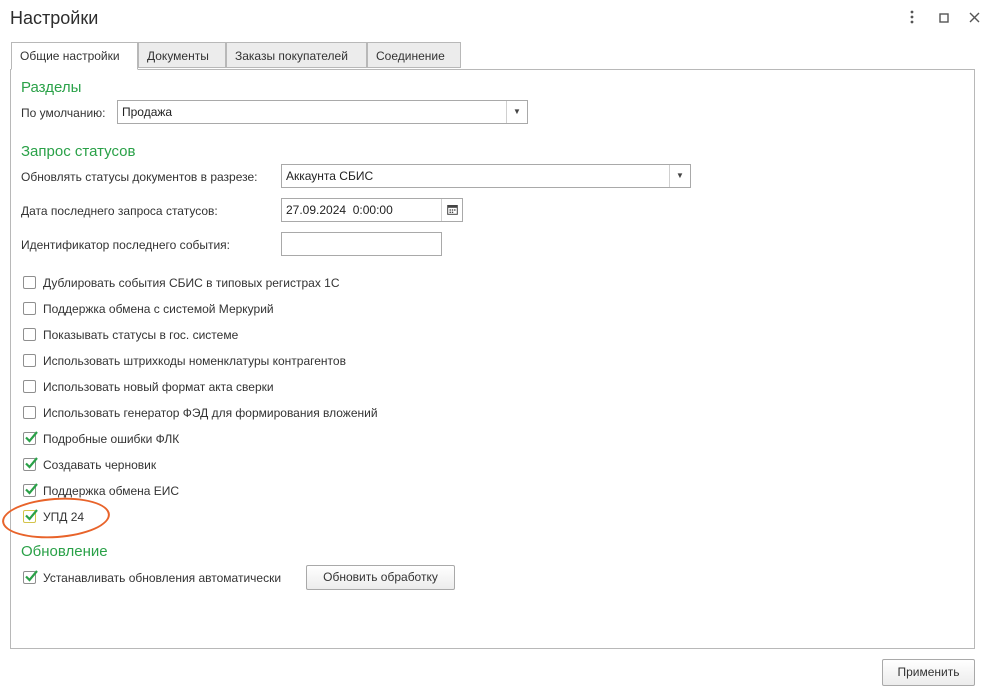 The width and height of the screenshot is (994, 698). What do you see at coordinates (63, 113) in the screenshot?
I see `default-section-label: По умолчанию:` at bounding box center [63, 113].